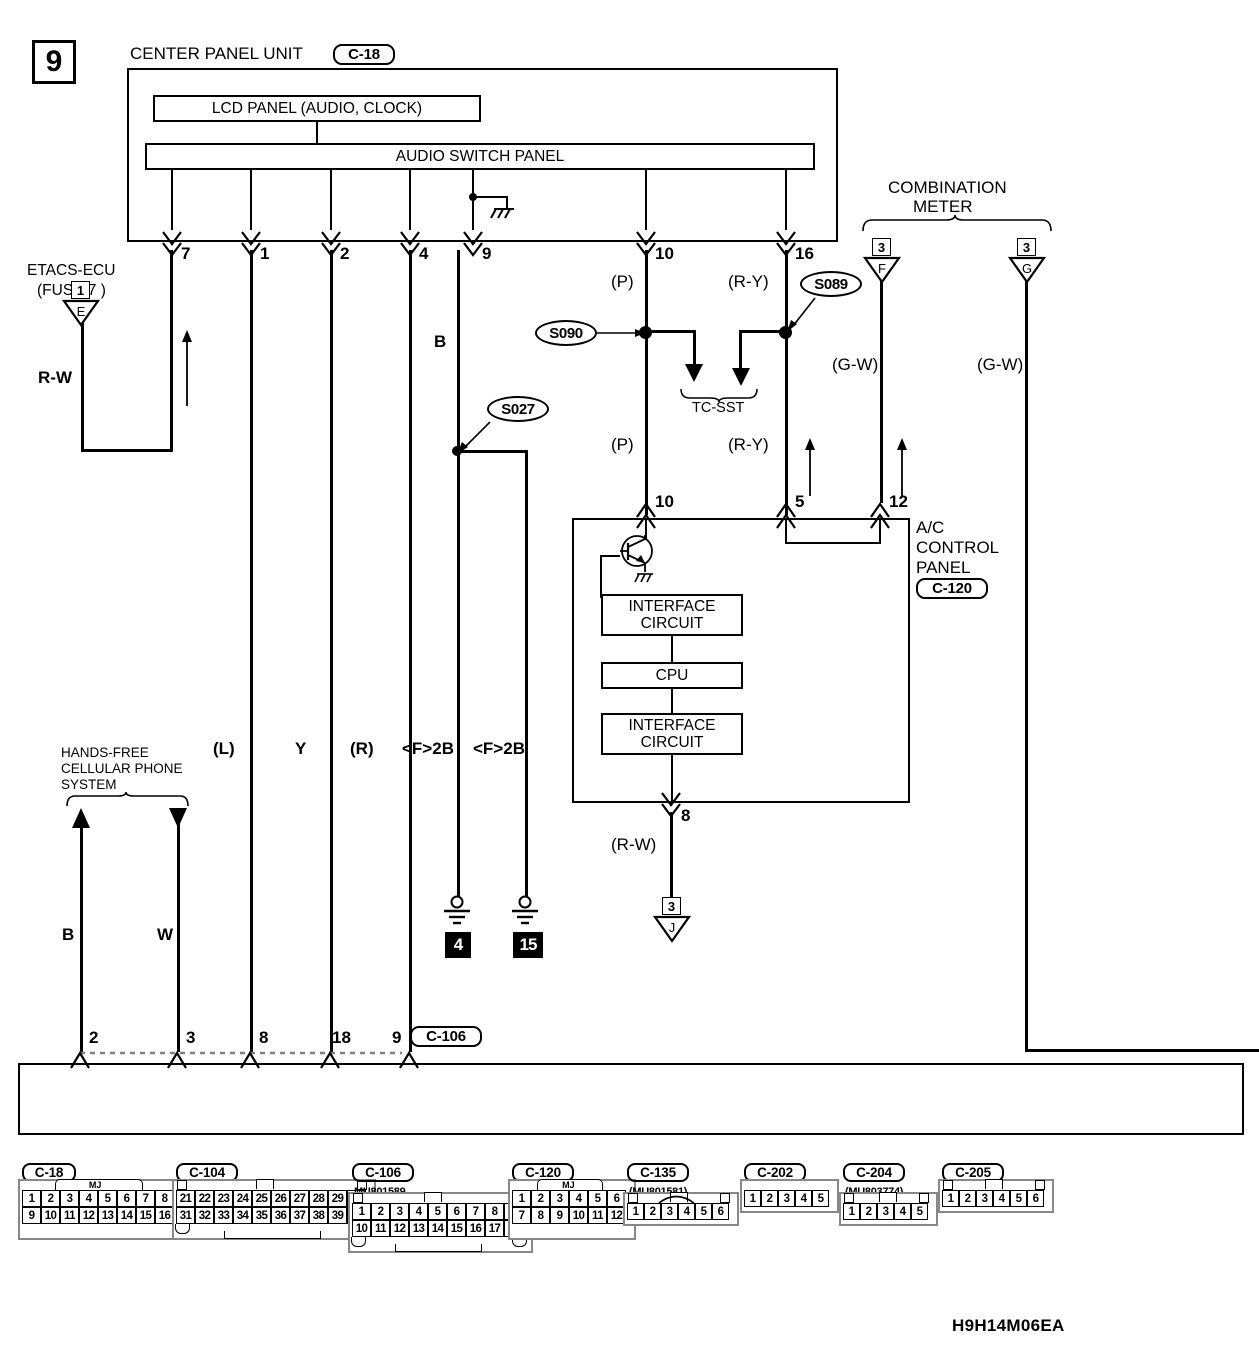  I want to click on legend-pin-cell: 28, so click(318, 1198).